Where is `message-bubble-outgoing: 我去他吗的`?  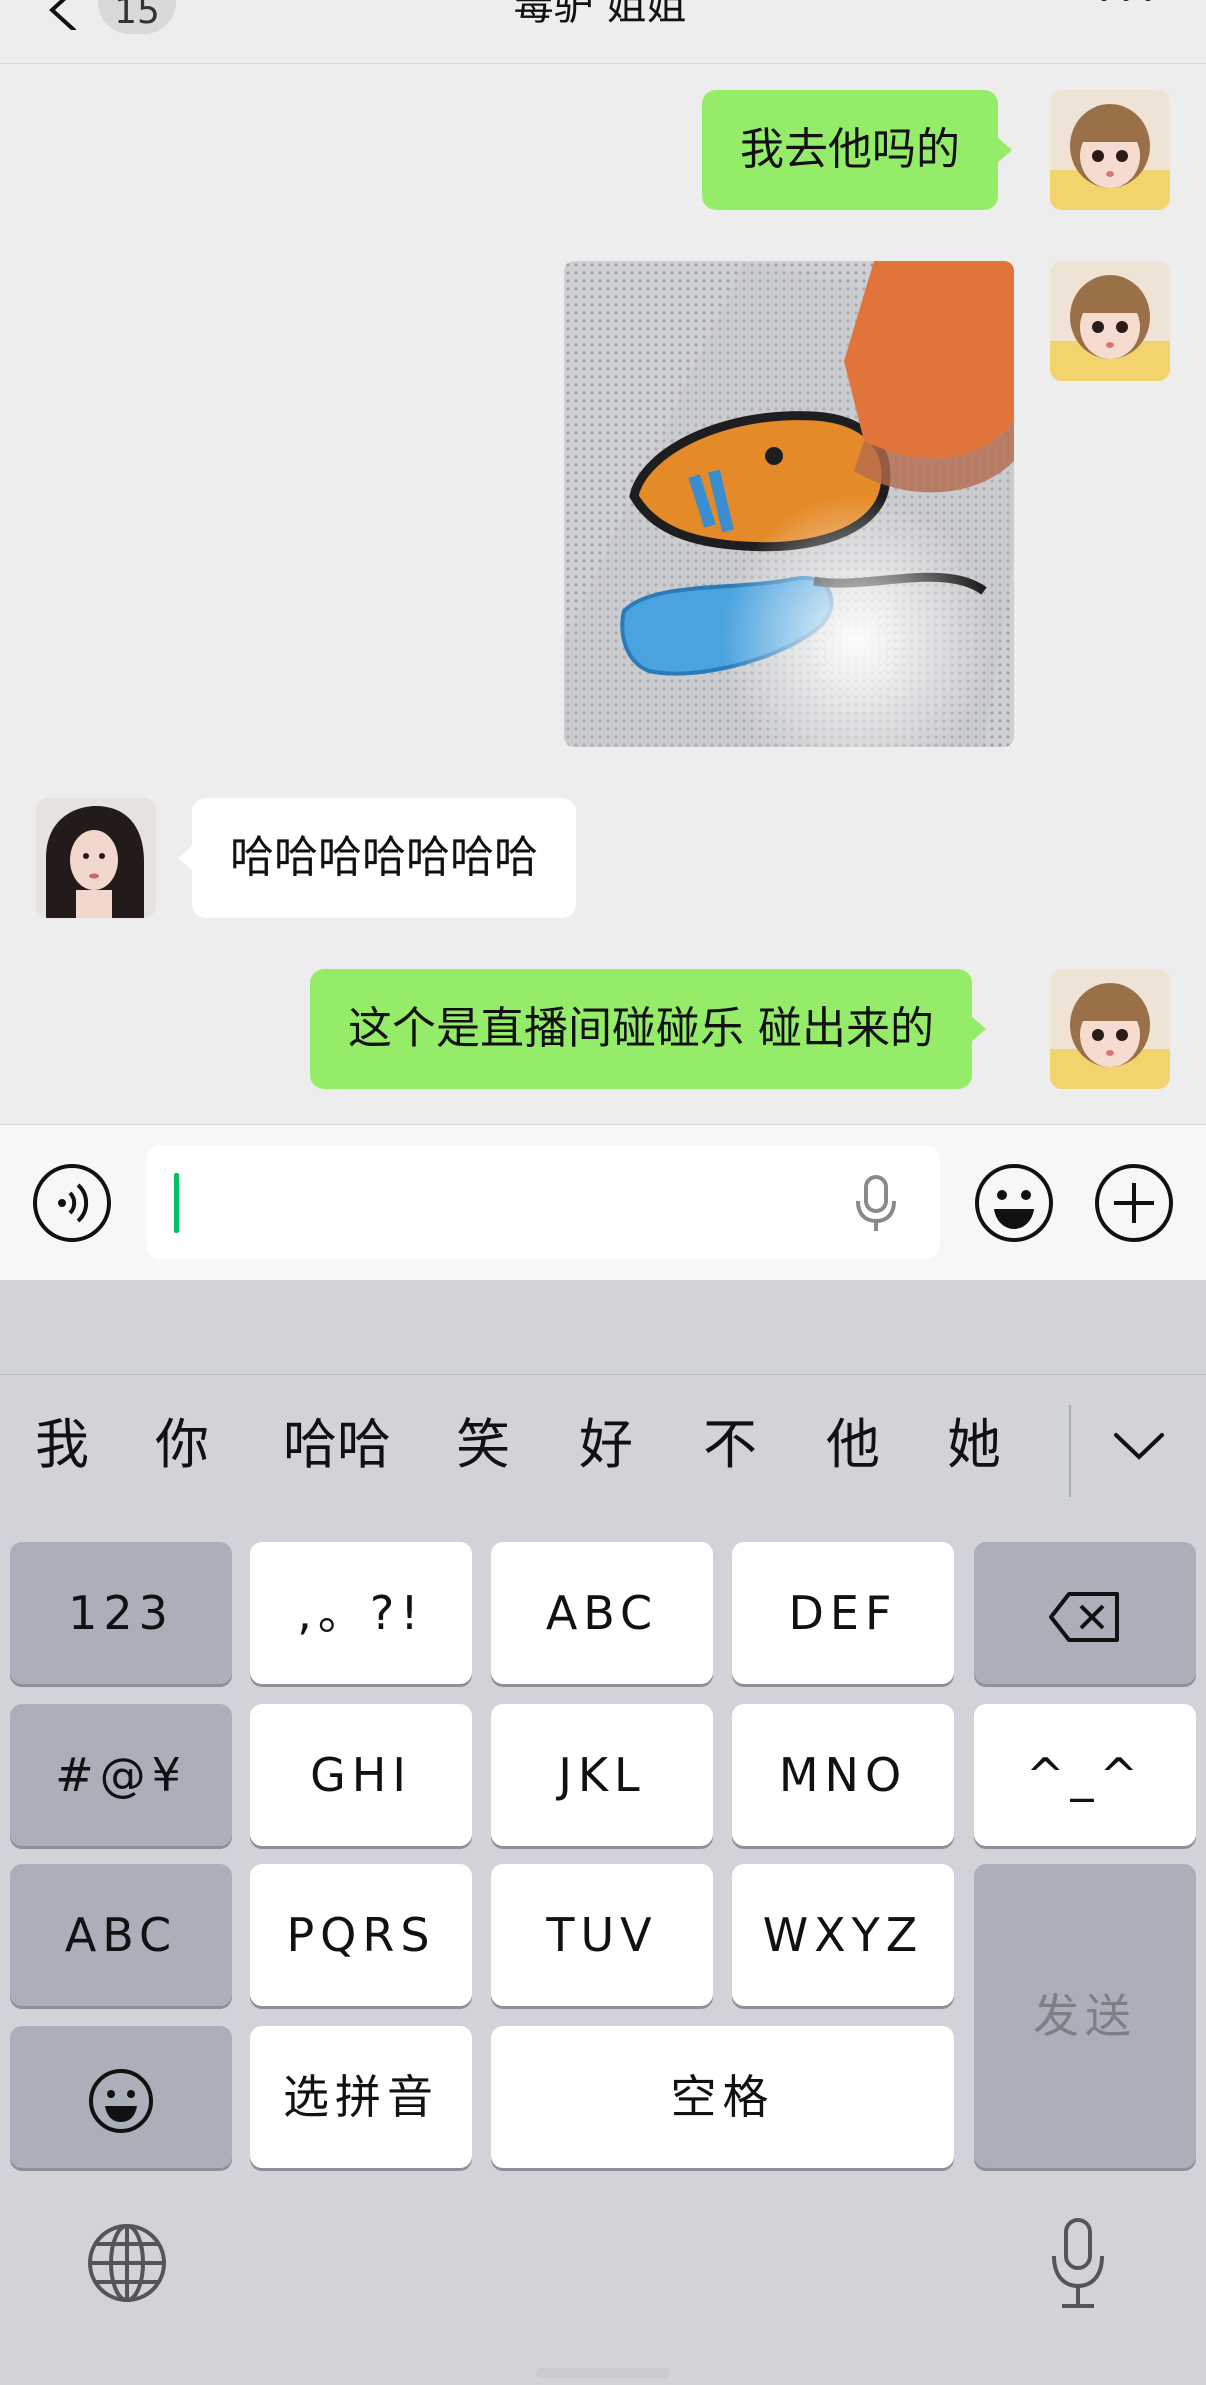
message-bubble-outgoing: 我去他吗的 is located at coordinates (857, 150).